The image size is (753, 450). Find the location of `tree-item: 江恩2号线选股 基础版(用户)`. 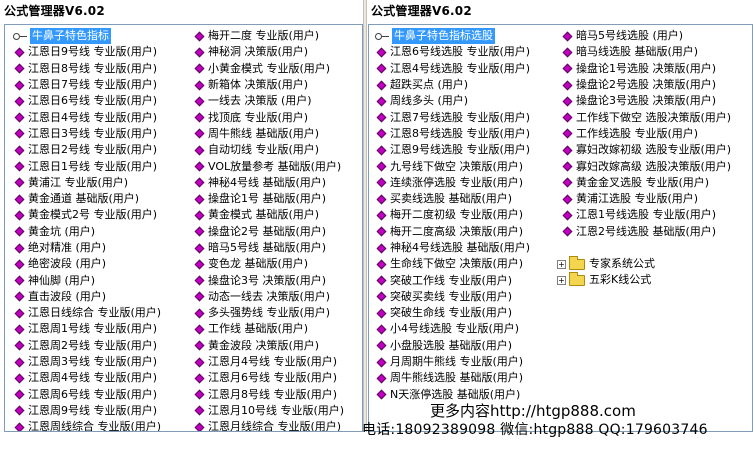

tree-item: 江恩2号线选股 基础版(用户) is located at coordinates (646, 232).